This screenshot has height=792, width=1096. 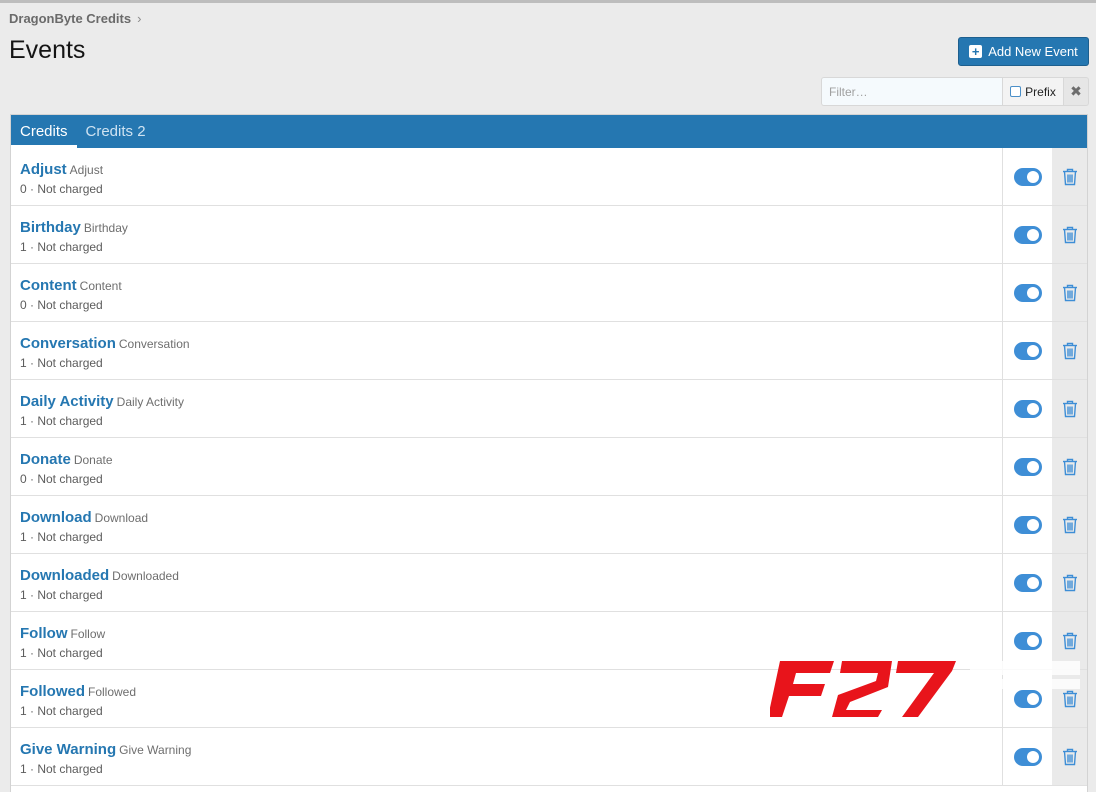 I want to click on event-row-main: Adjust Adjust 0 · Not charged, so click(x=507, y=176).